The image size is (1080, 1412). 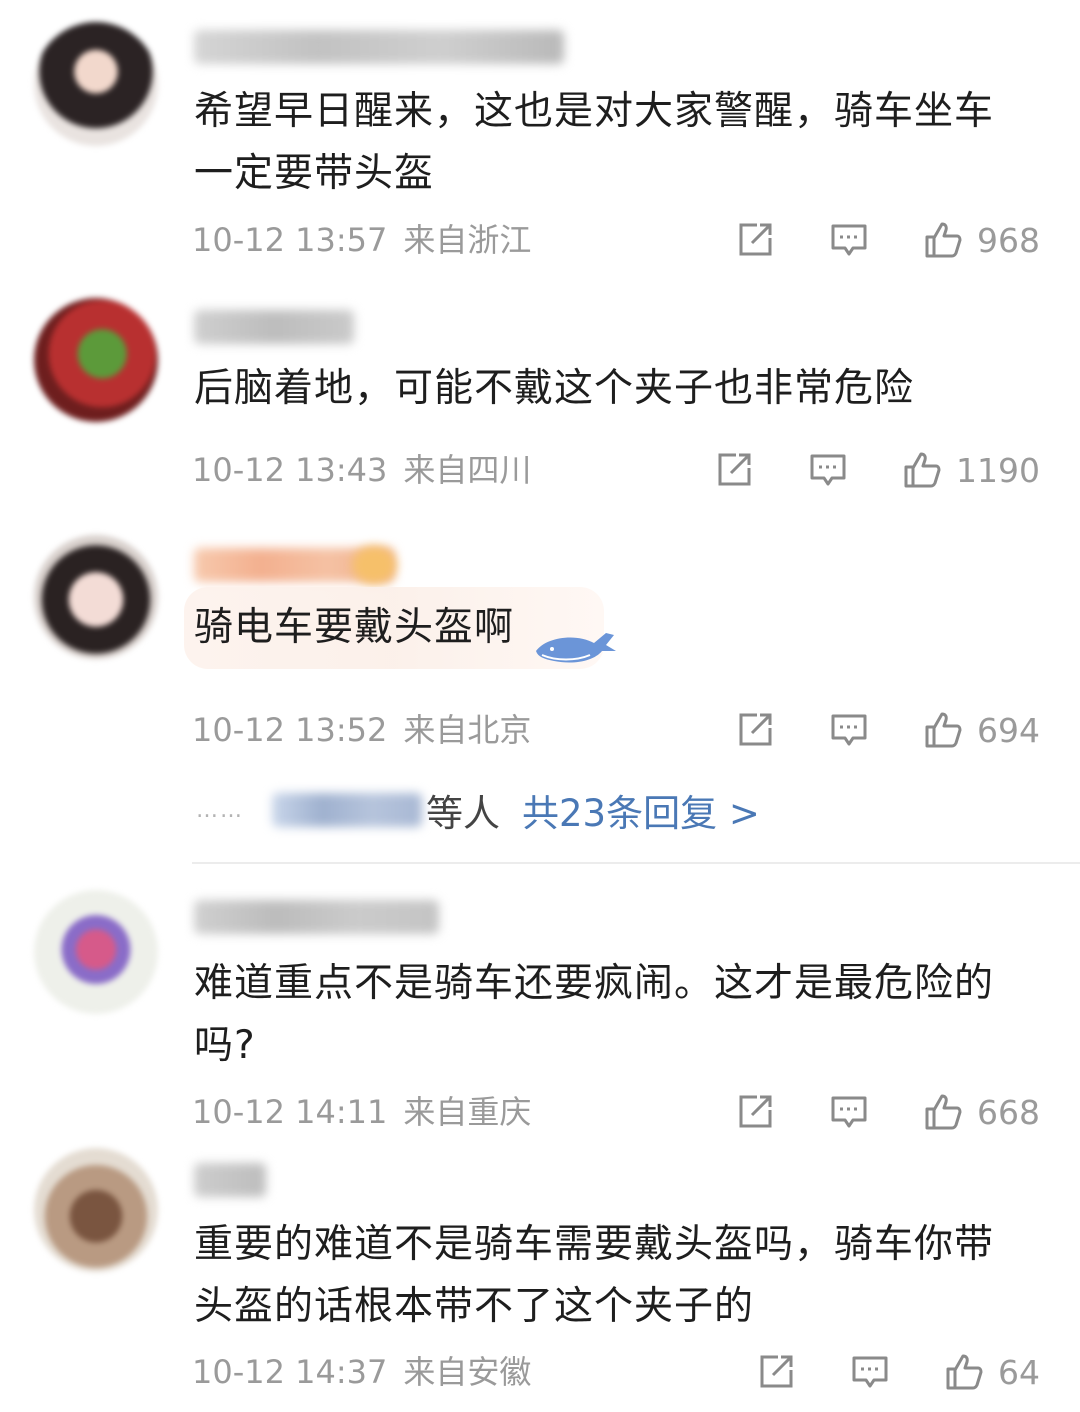 I want to click on comment-location: 来自浙江, so click(x=467, y=240).